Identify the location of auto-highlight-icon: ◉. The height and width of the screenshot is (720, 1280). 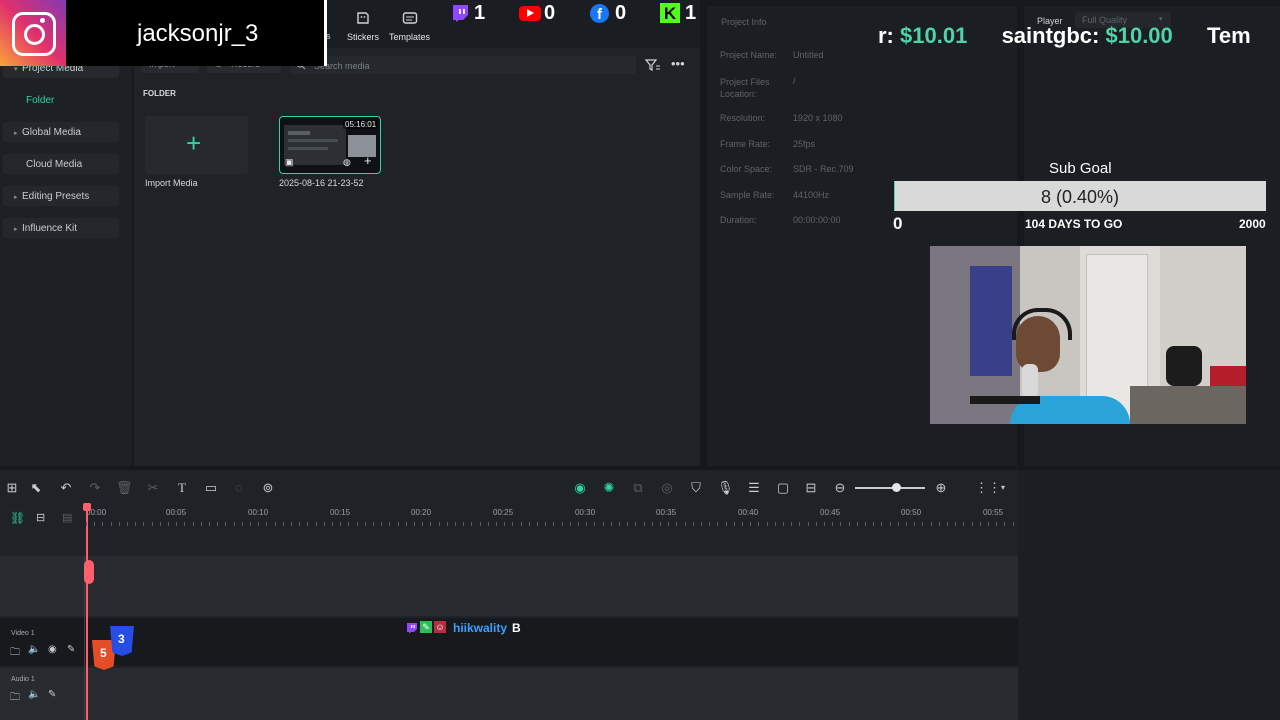
(580, 488).